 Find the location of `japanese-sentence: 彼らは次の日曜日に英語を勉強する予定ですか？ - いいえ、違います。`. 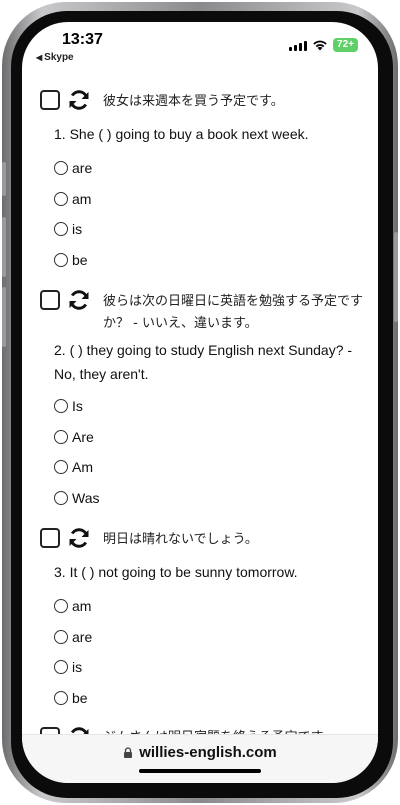

japanese-sentence: 彼らは次の日曜日に英語を勉強する予定ですか？ - いいえ、違います。 is located at coordinates (233, 312).